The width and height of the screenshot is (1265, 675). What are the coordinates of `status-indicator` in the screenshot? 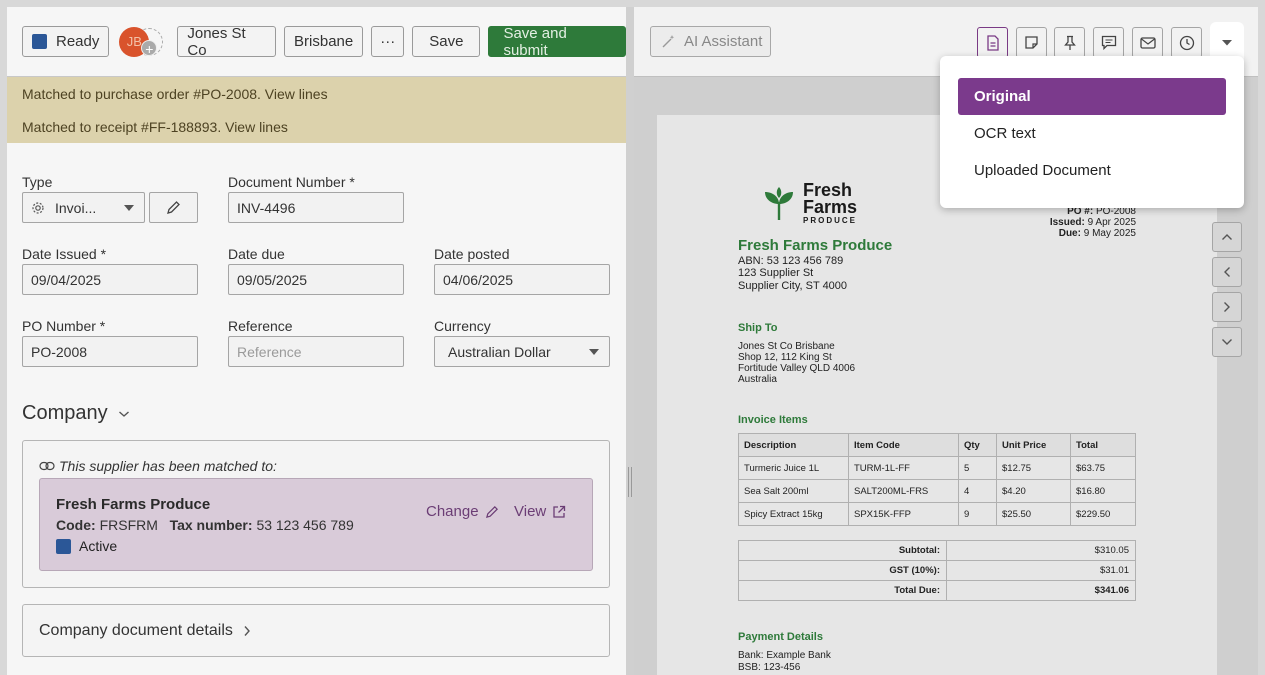 It's located at (39, 41).